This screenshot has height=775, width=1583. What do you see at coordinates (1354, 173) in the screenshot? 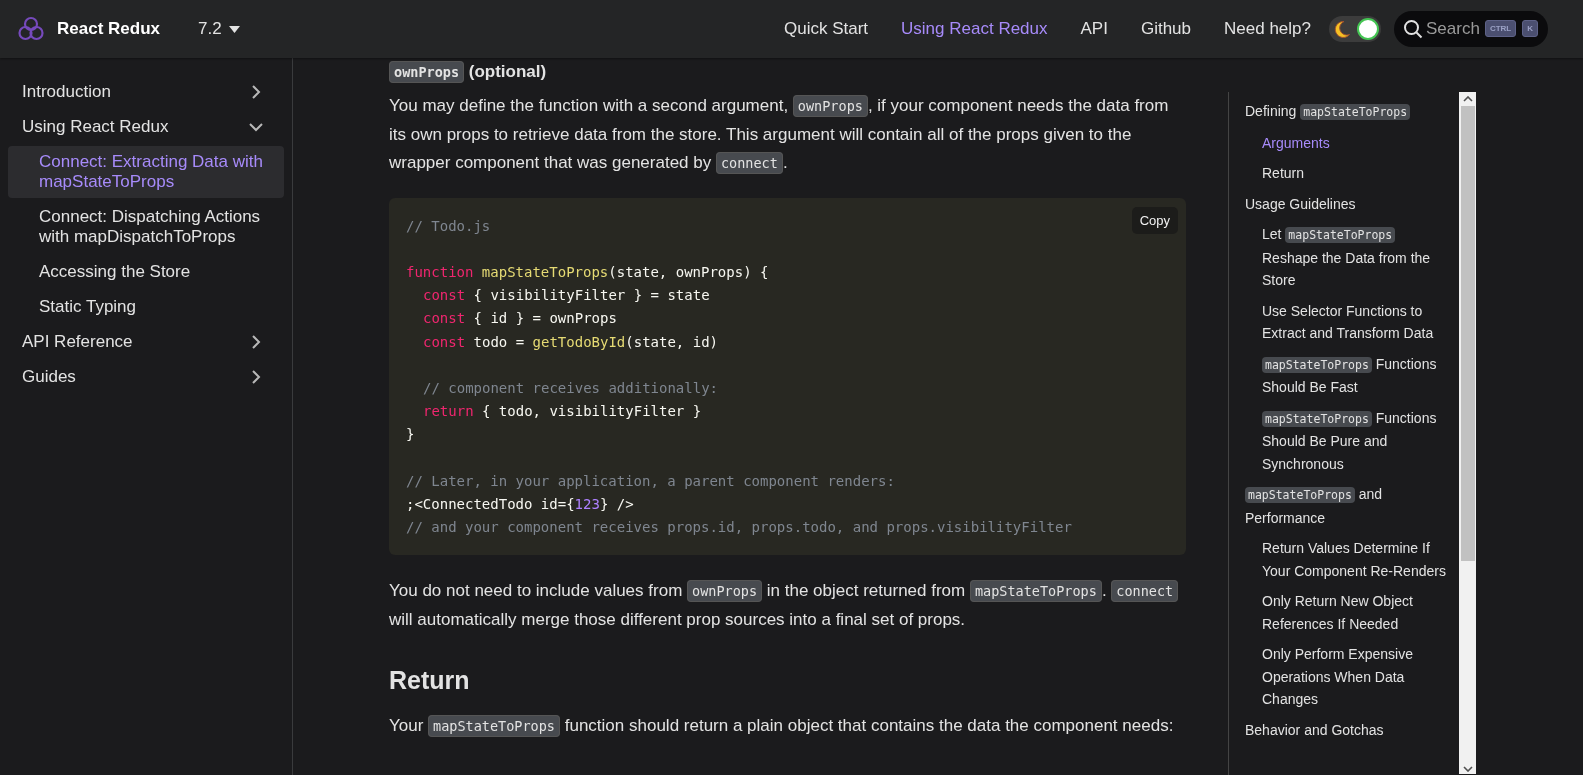
I see `toc-link: Return` at bounding box center [1354, 173].